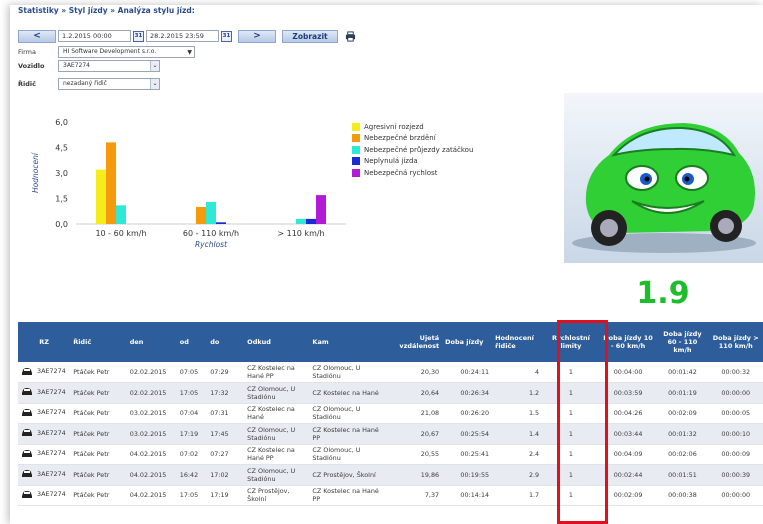  I want to click on col-header-kam: Kam, so click(349, 342).